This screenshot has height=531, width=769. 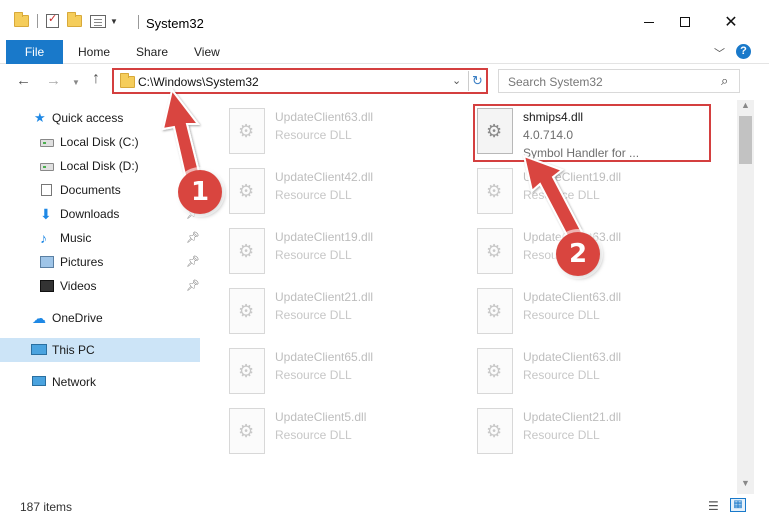 I want to click on maximize-icon, so click(x=685, y=22).